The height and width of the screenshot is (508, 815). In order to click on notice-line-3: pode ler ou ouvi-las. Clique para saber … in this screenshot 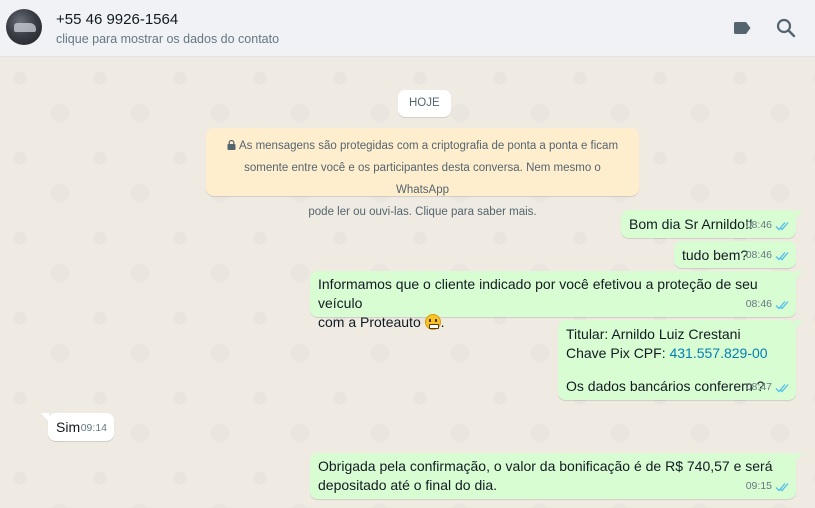, I will do `click(422, 212)`.